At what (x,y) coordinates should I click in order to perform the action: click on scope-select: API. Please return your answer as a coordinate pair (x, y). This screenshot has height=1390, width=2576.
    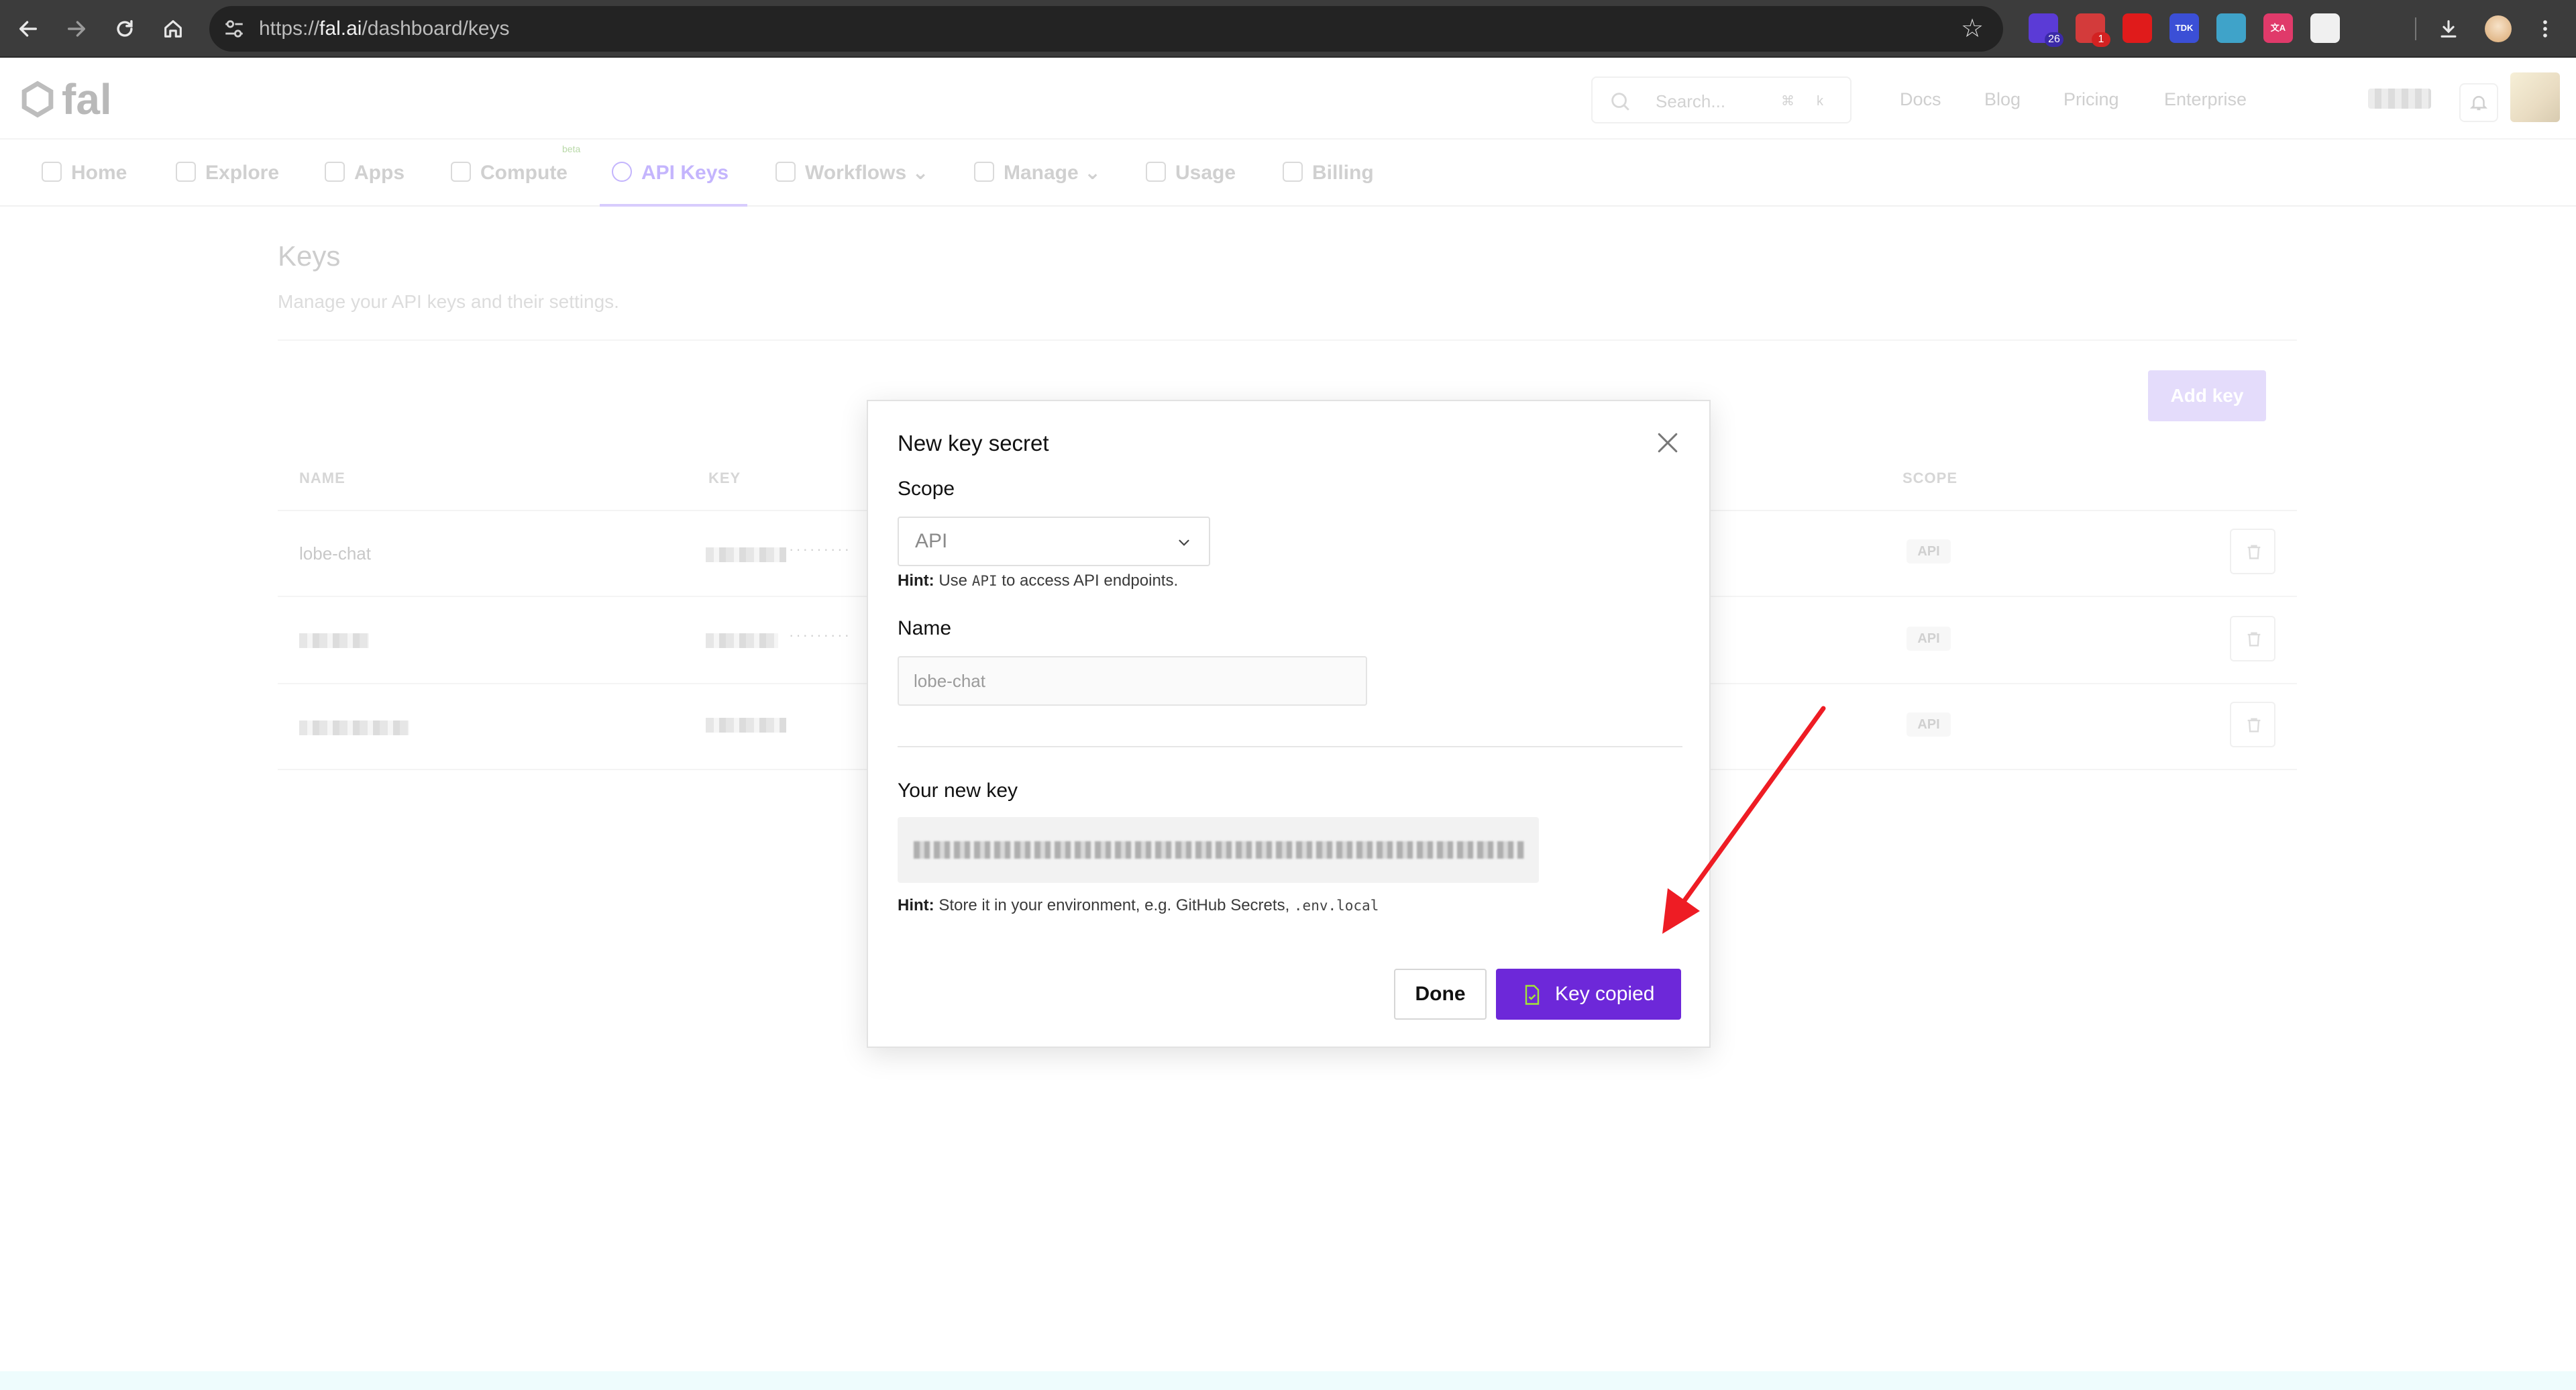
    Looking at the image, I should click on (1054, 541).